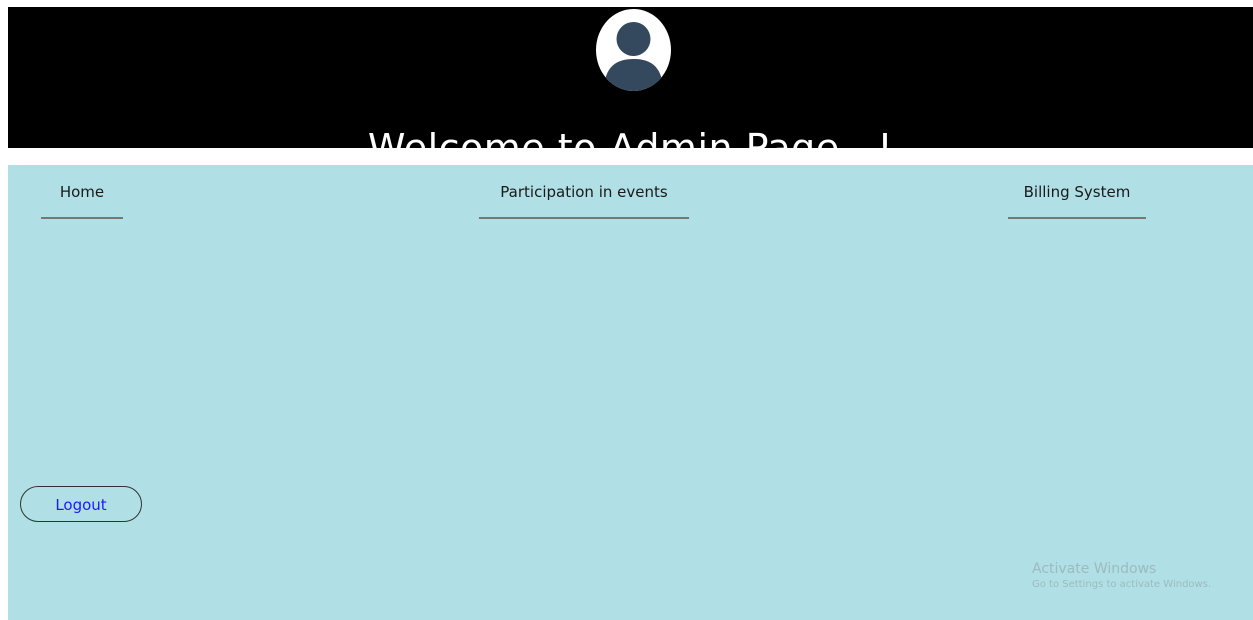 Image resolution: width=1253 pixels, height=620 pixels. Describe the element at coordinates (1077, 201) in the screenshot. I see `nav-billing-link: Billing System` at that location.